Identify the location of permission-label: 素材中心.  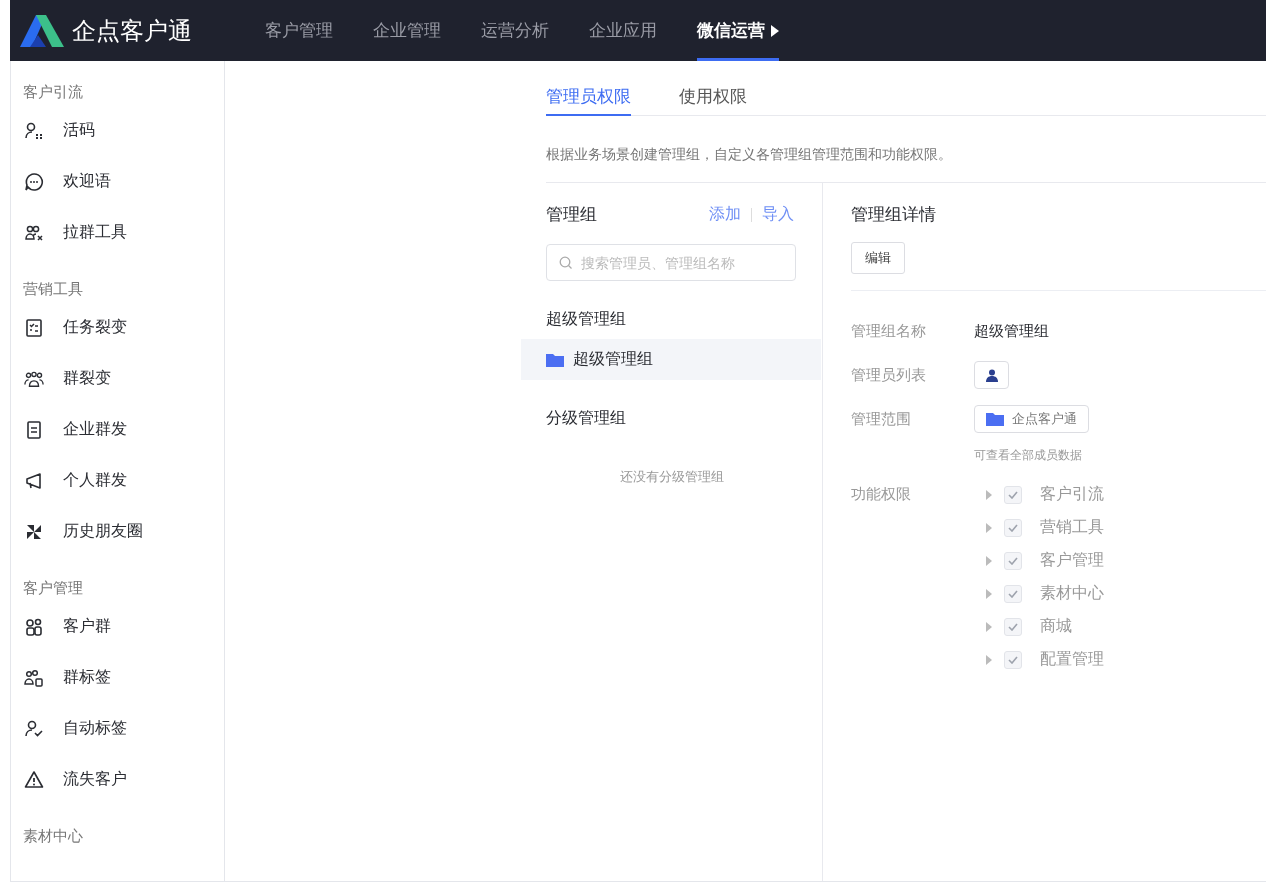
(1072, 593).